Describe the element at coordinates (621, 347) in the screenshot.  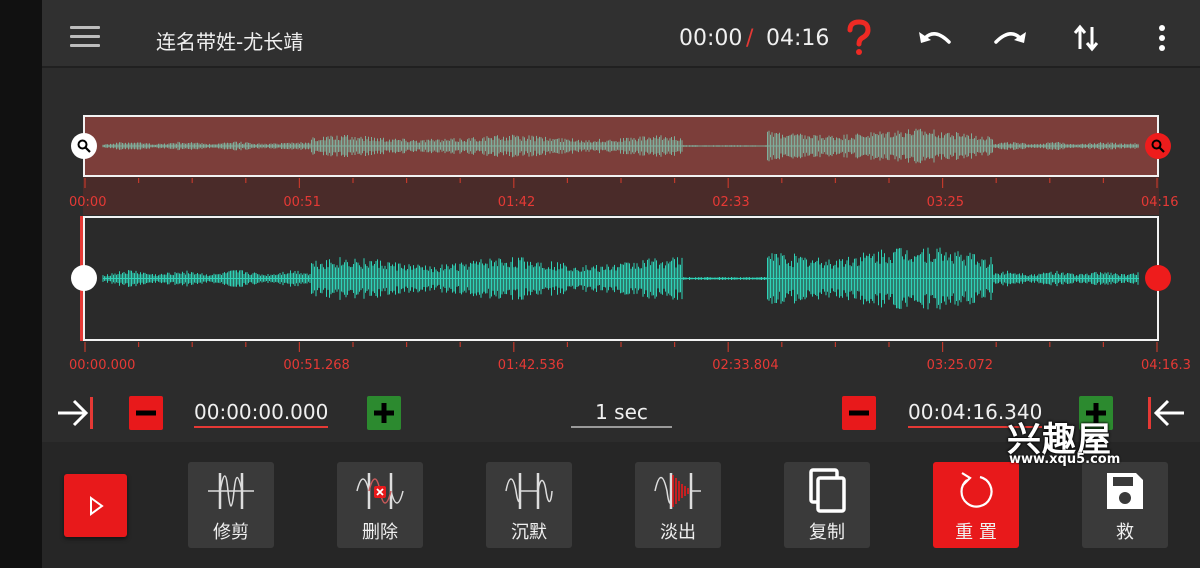
I see `waveform-tick-marks` at that location.